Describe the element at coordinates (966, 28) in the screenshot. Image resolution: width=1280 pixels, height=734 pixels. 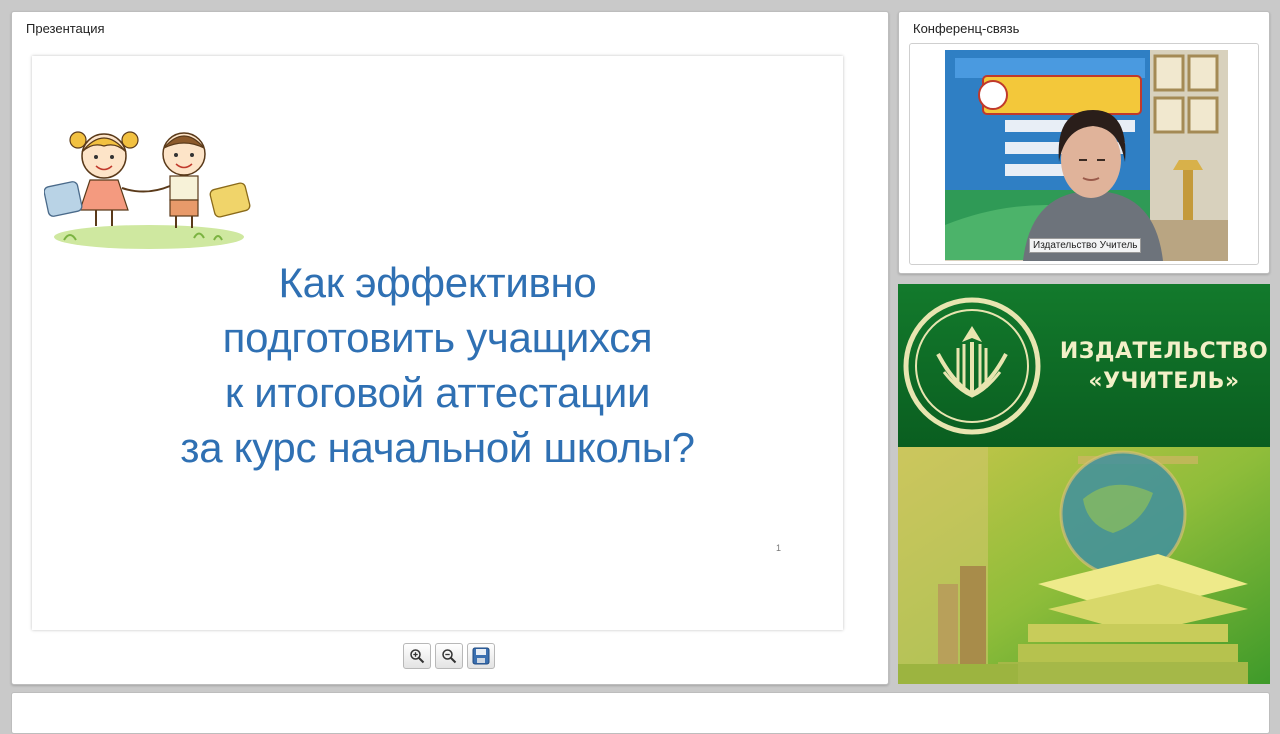
I see `conference-panel-title: Конференц-связь` at that location.